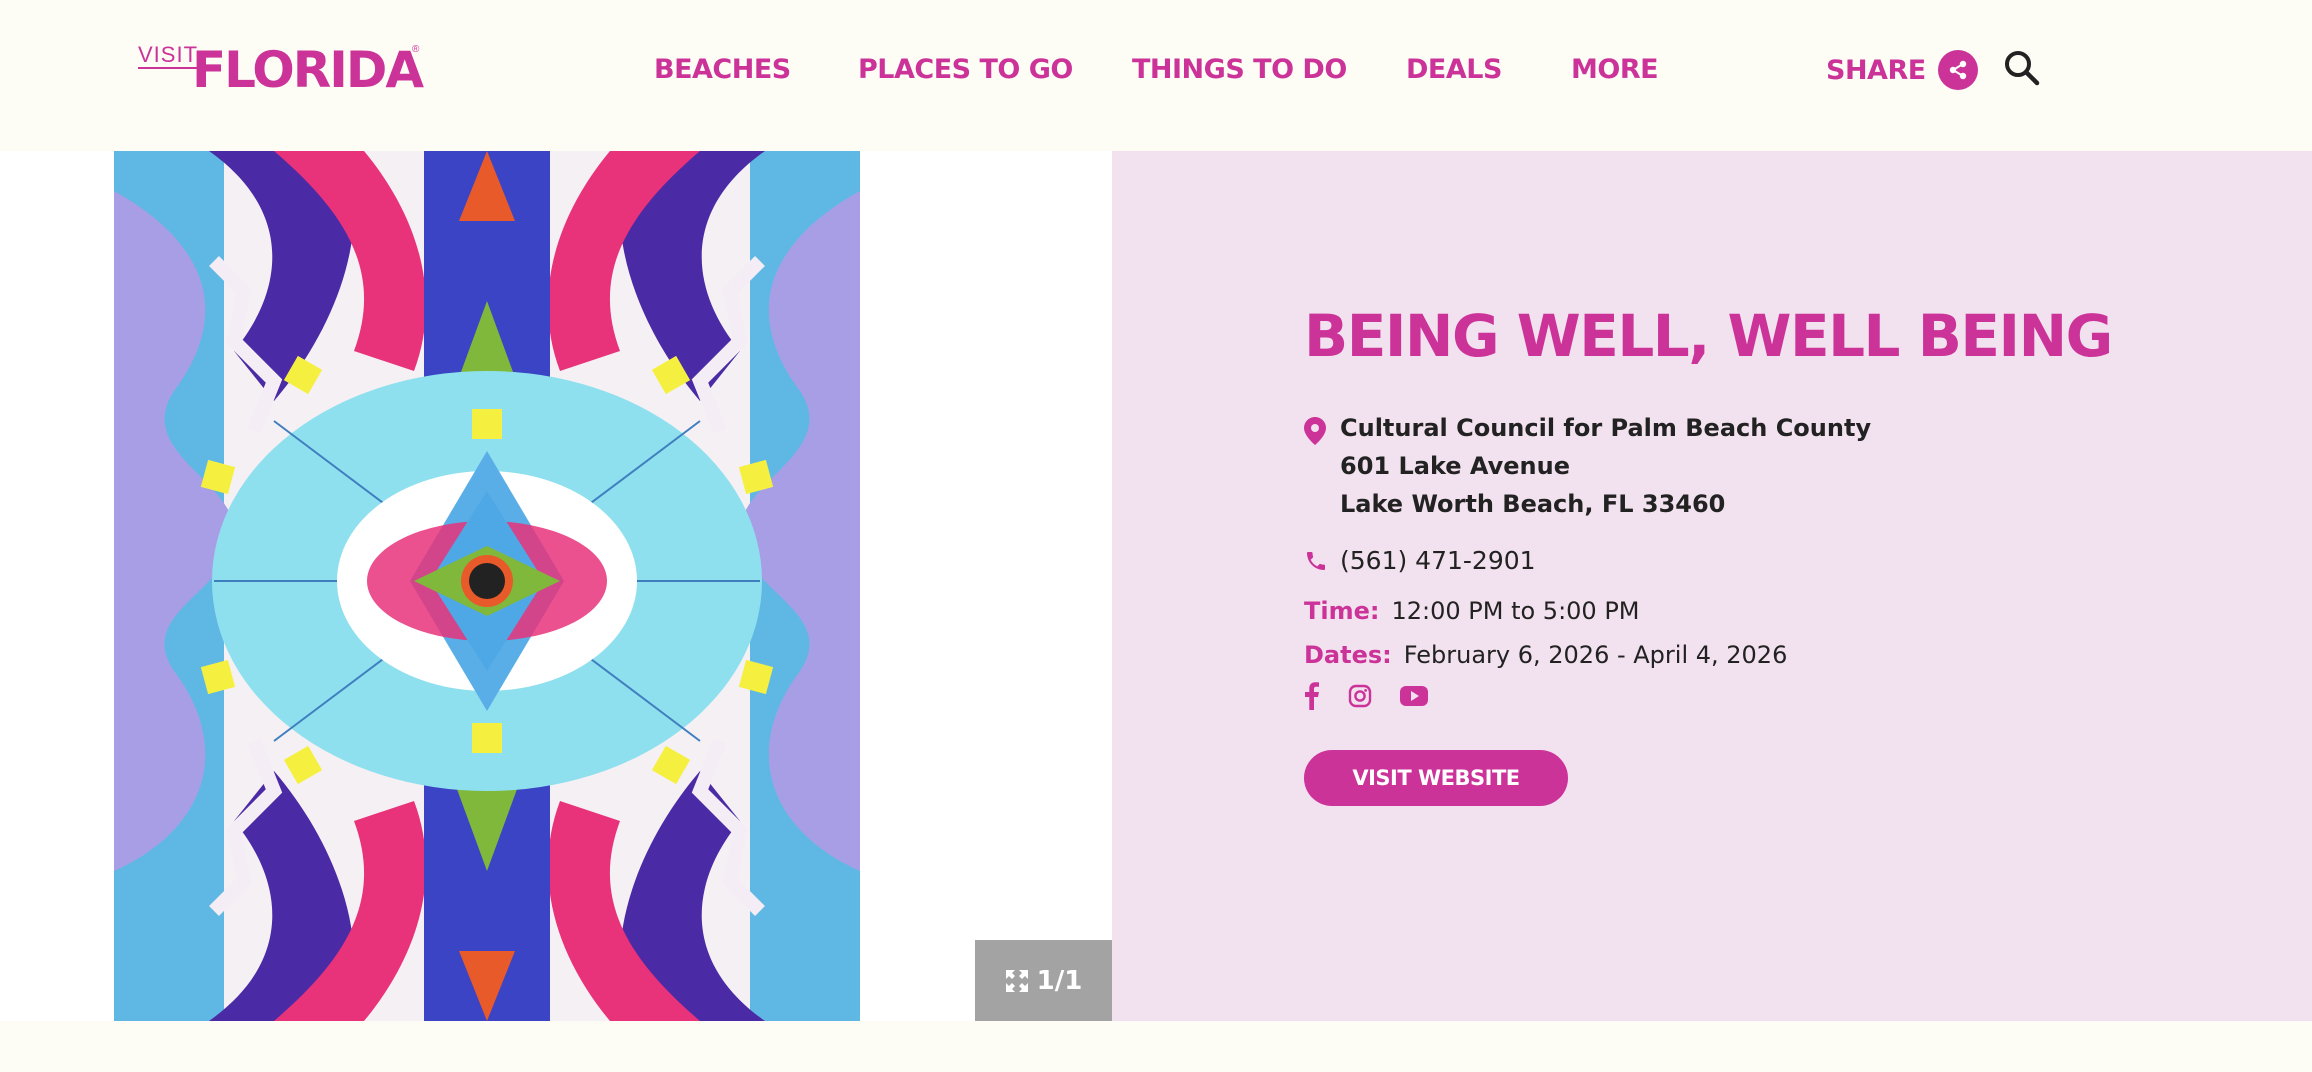 The width and height of the screenshot is (2312, 1072). I want to click on social-links, so click(1380, 696).